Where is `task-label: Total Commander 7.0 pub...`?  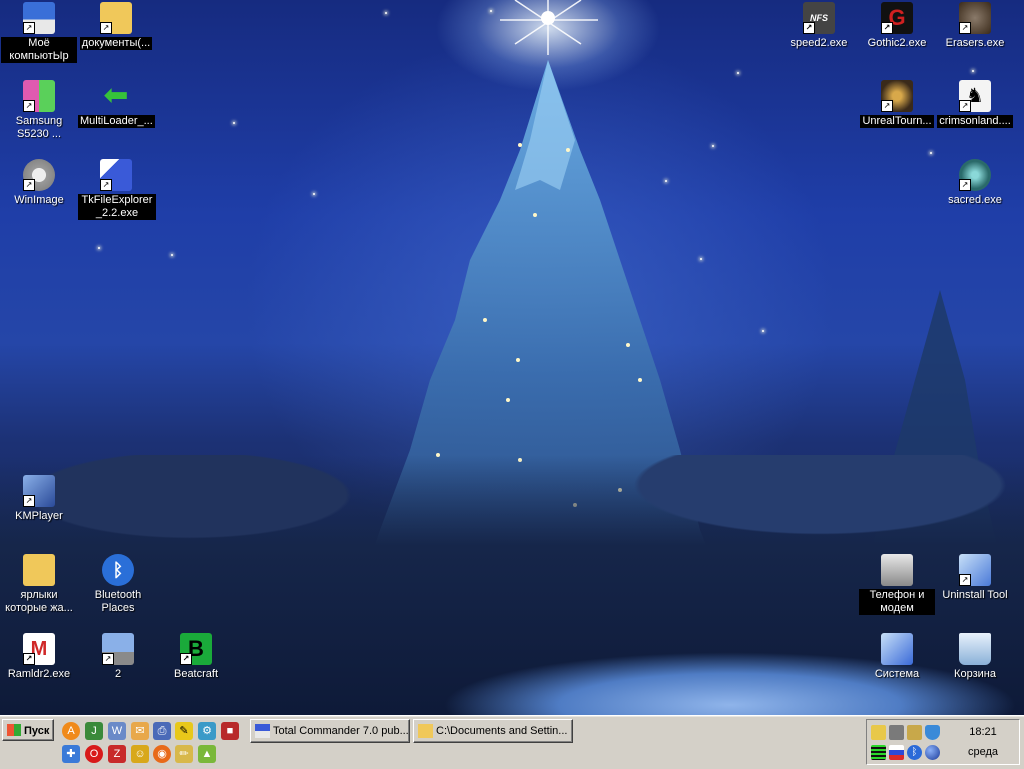 task-label: Total Commander 7.0 pub... is located at coordinates (341, 731).